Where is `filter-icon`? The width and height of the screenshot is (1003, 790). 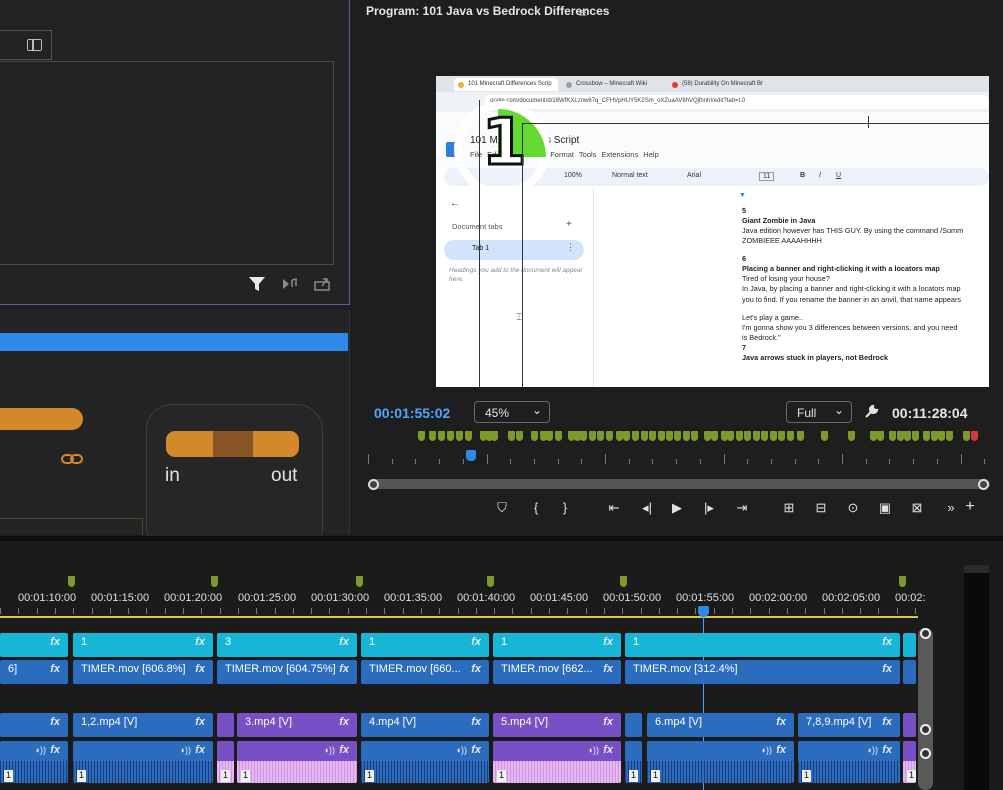
filter-icon is located at coordinates (257, 284).